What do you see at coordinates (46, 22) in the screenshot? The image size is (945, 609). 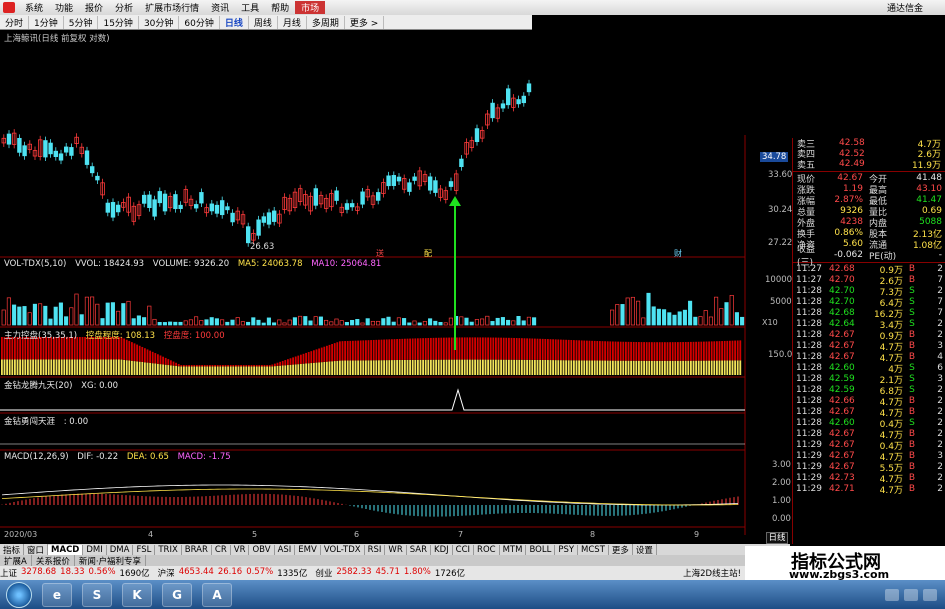 I see `period-tab-1min: 1分钟` at bounding box center [46, 22].